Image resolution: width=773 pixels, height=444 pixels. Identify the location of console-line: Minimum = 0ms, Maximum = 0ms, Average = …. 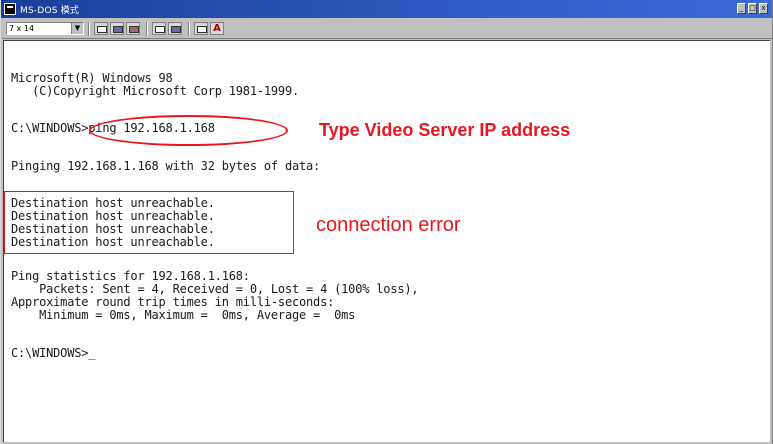
(183, 315).